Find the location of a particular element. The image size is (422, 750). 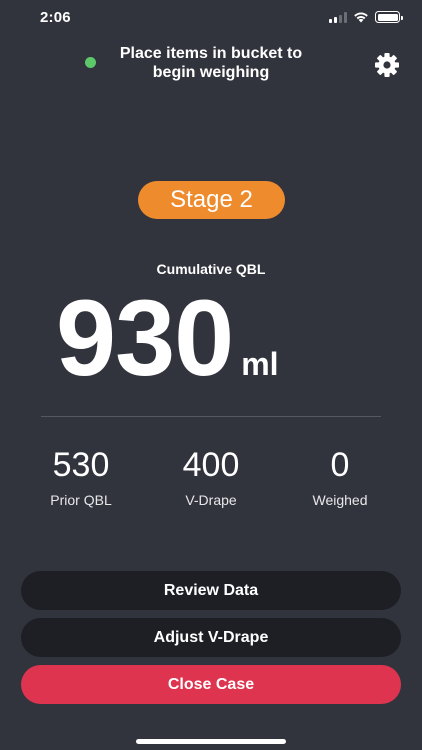

cumulative-qbl-label: Cumulative QBL is located at coordinates (211, 269).